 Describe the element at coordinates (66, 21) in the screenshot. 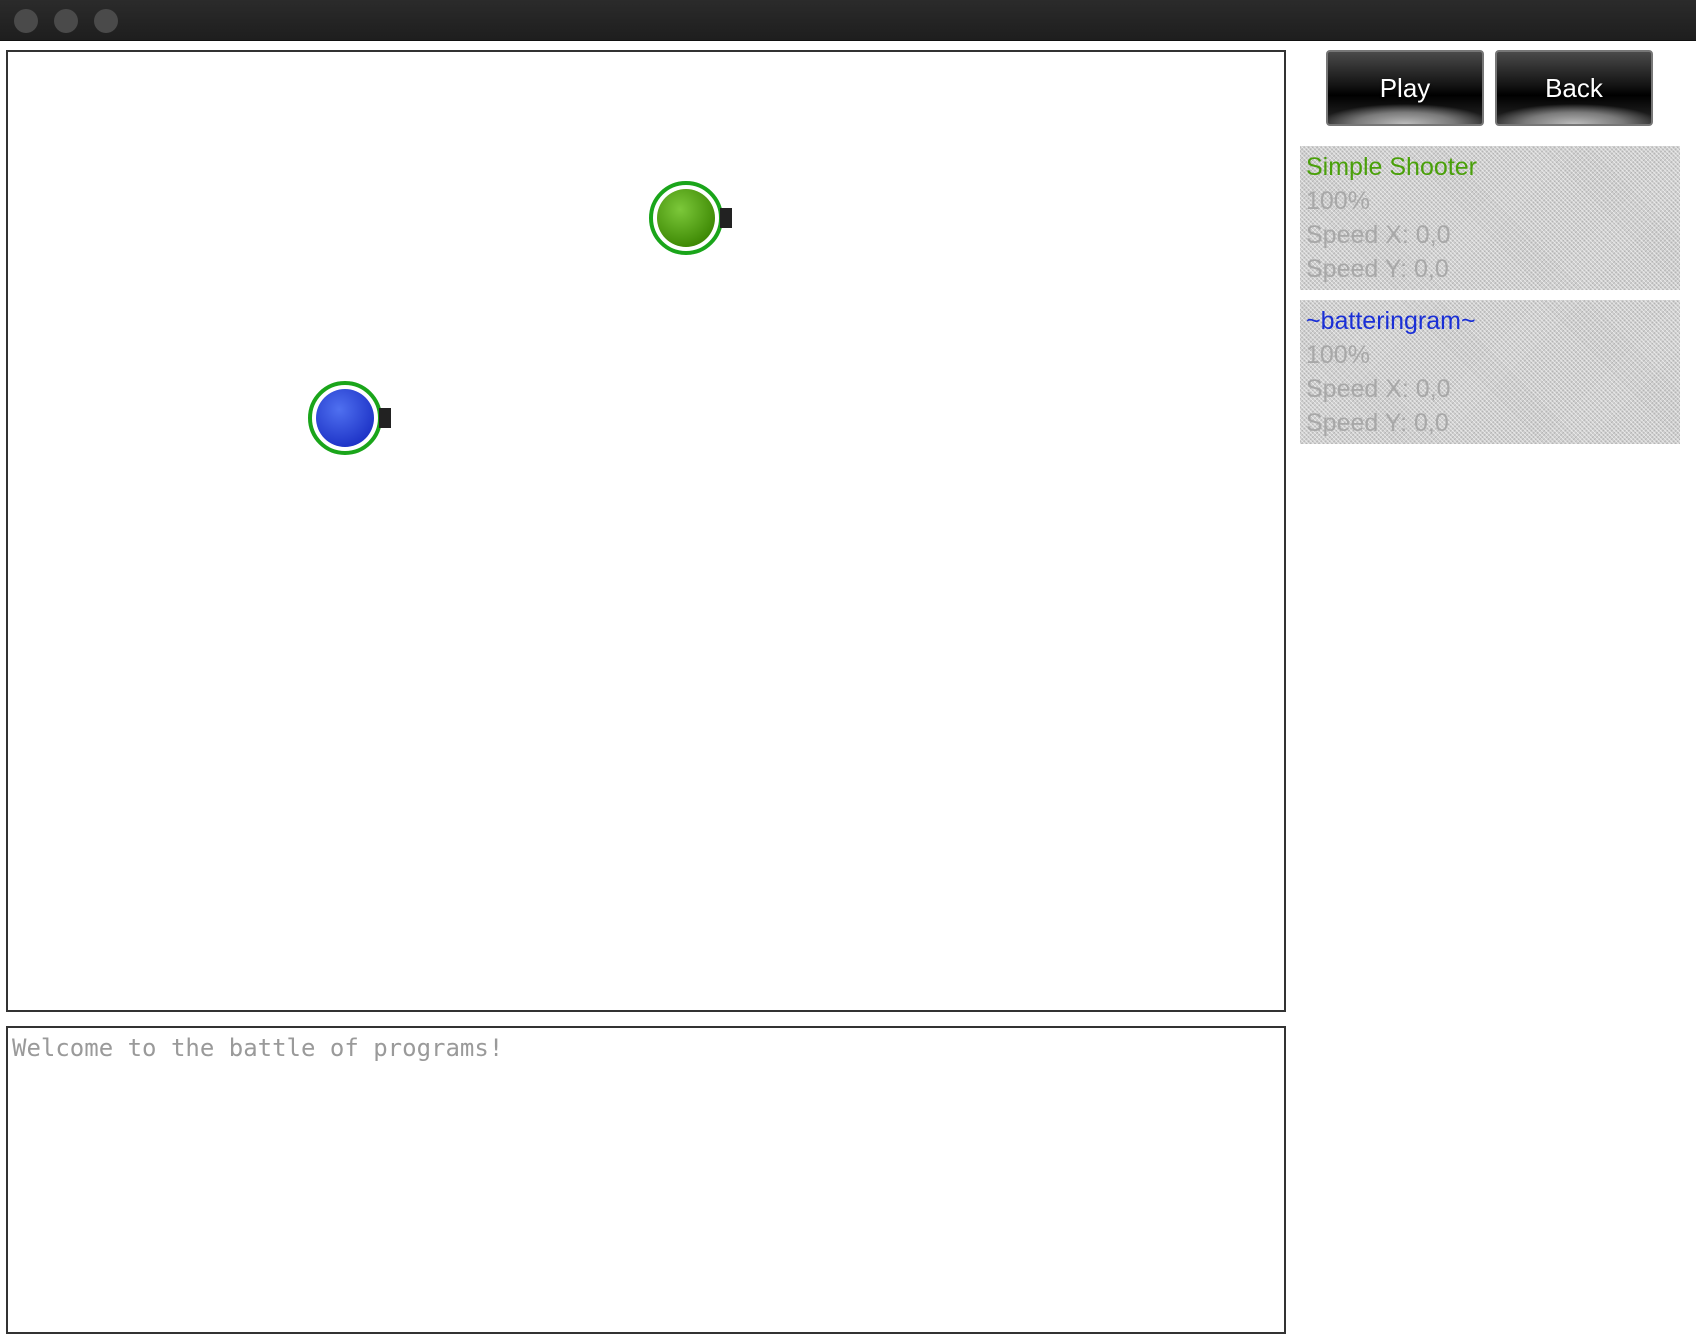

I see `minimize-window-icon` at that location.